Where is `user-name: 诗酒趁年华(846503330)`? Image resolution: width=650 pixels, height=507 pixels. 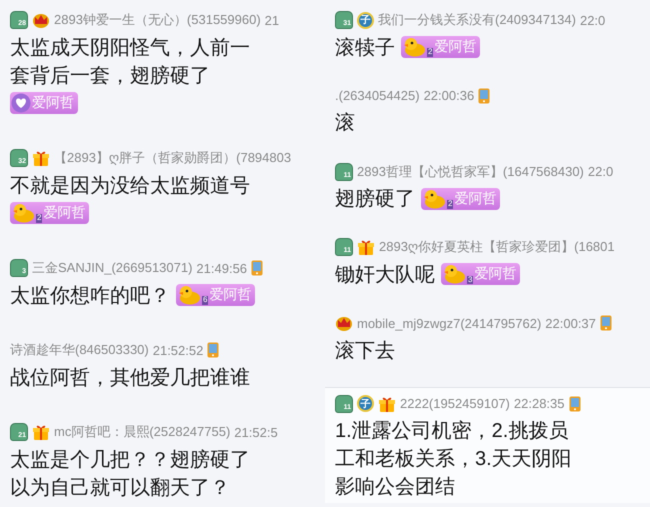
user-name: 诗酒趁年华(846503330) is located at coordinates (79, 350).